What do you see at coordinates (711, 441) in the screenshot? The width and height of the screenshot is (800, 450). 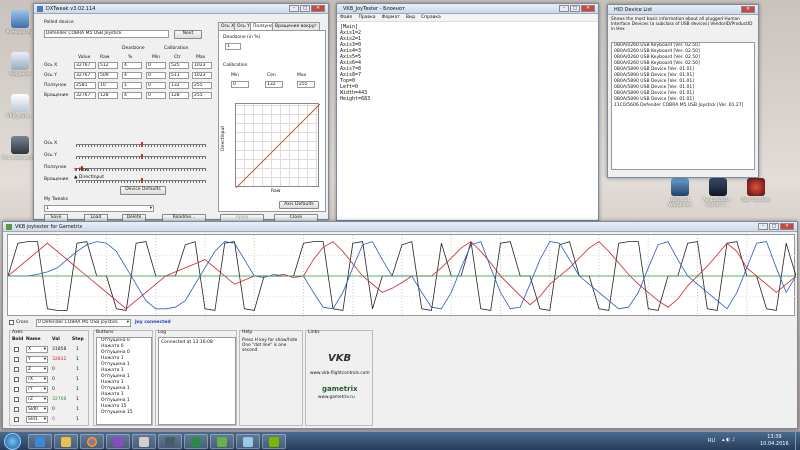 I see `language-indicator: RU` at bounding box center [711, 441].